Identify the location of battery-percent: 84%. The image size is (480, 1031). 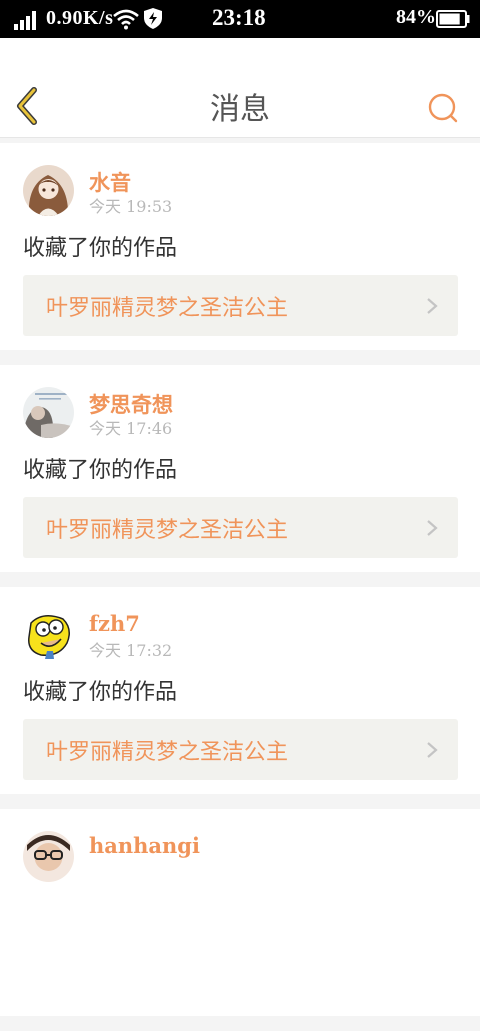
(416, 17).